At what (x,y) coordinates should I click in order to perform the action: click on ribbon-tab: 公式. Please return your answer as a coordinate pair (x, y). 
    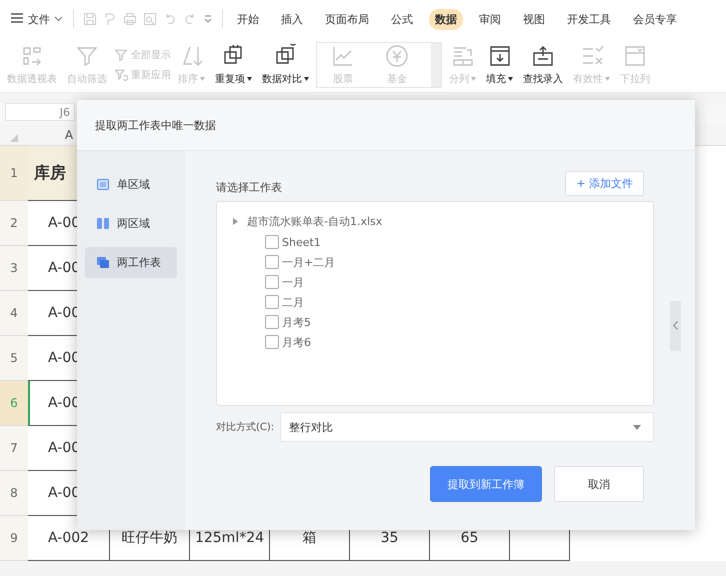
    Looking at the image, I should click on (402, 19).